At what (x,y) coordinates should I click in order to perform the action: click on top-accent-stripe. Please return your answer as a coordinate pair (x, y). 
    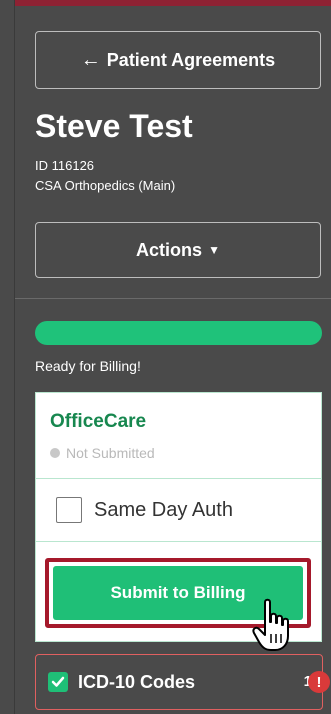
    Looking at the image, I should click on (173, 3).